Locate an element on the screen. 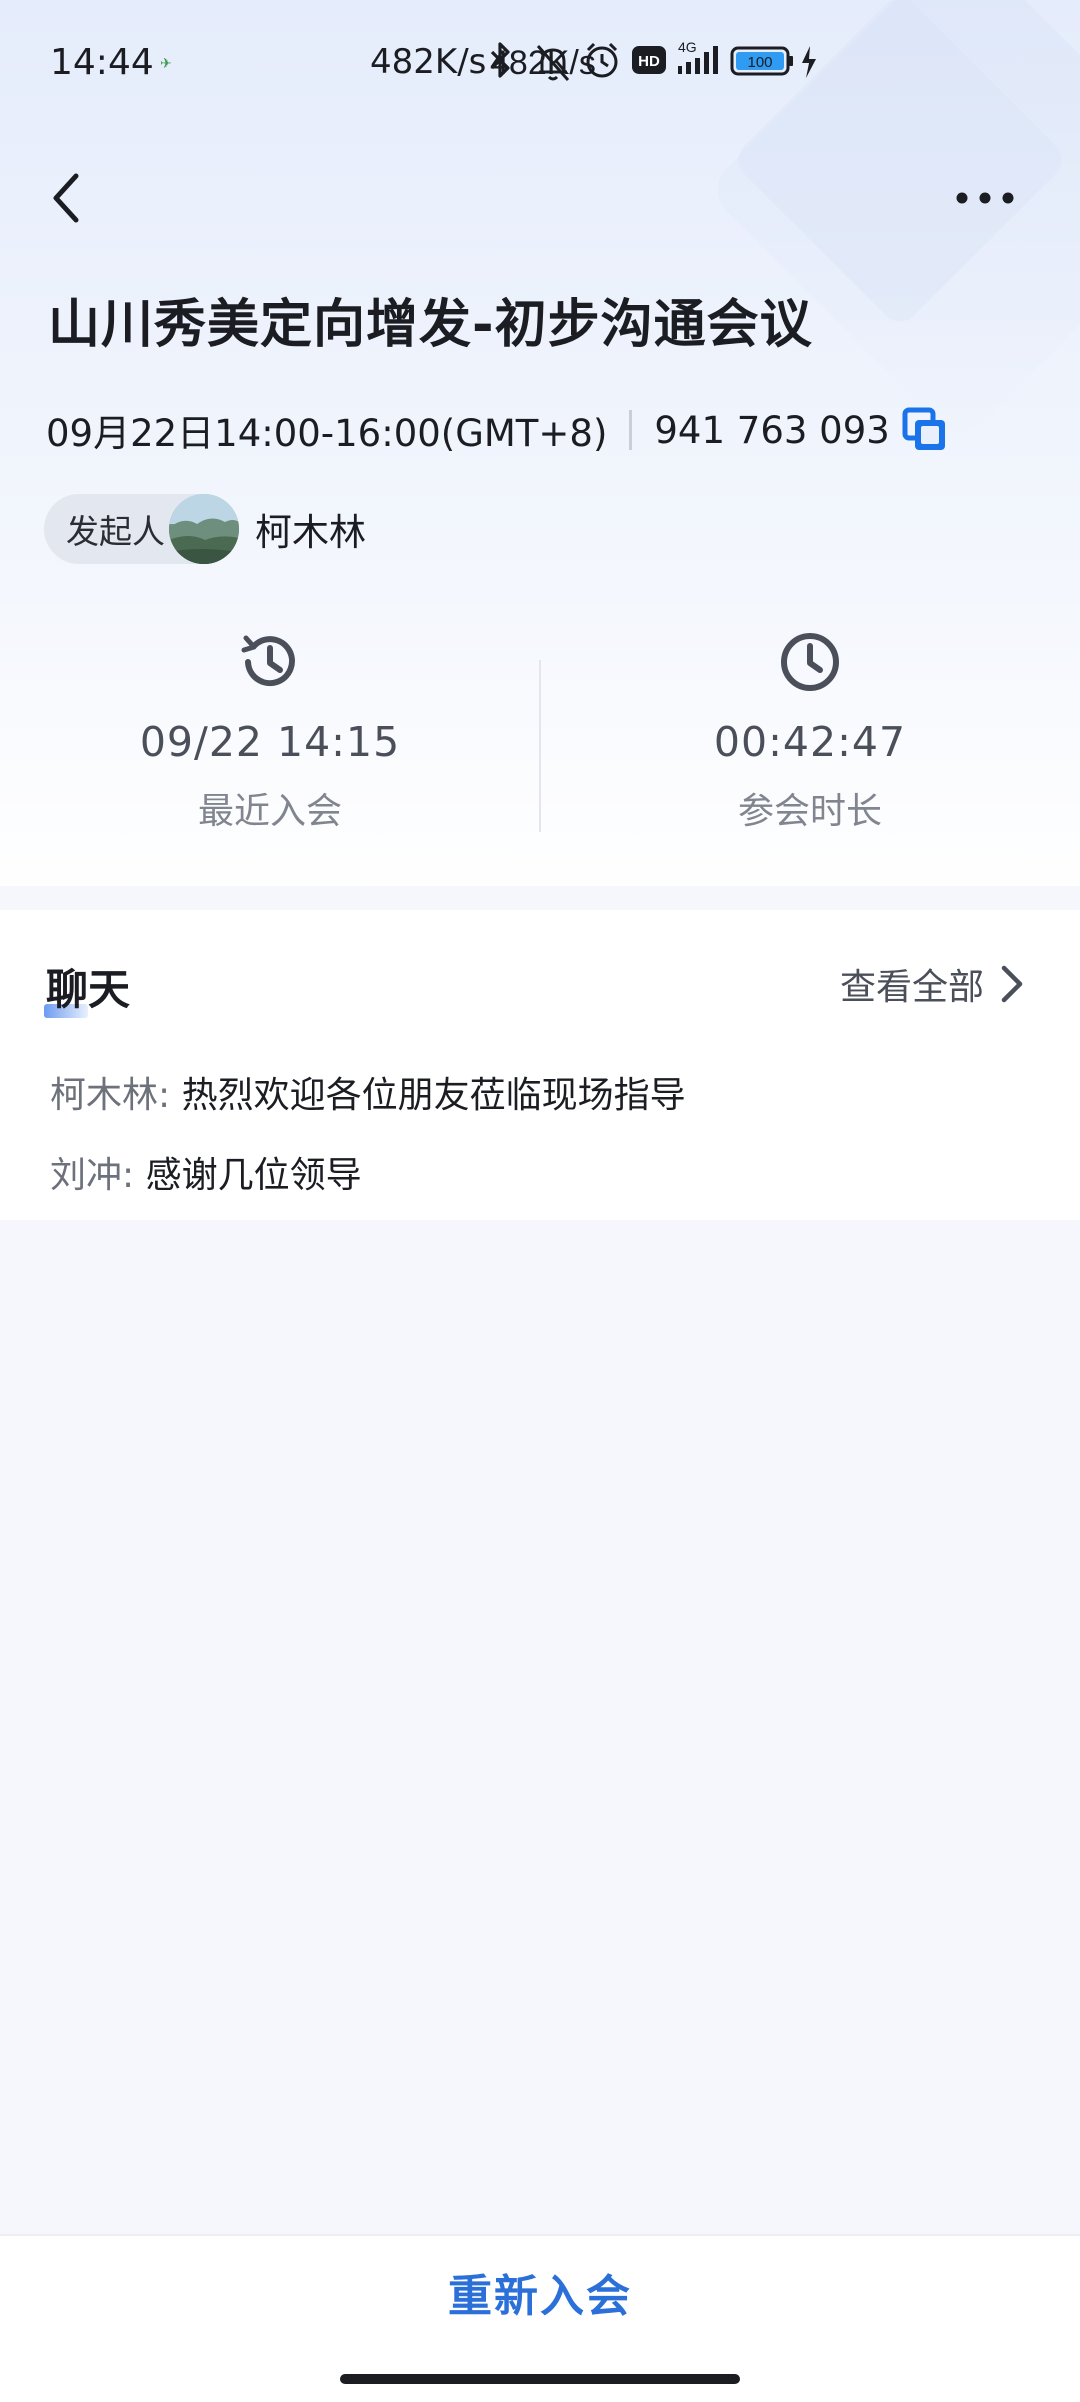 This screenshot has height=2402, width=1080. avatar-landscape-image is located at coordinates (204, 529).